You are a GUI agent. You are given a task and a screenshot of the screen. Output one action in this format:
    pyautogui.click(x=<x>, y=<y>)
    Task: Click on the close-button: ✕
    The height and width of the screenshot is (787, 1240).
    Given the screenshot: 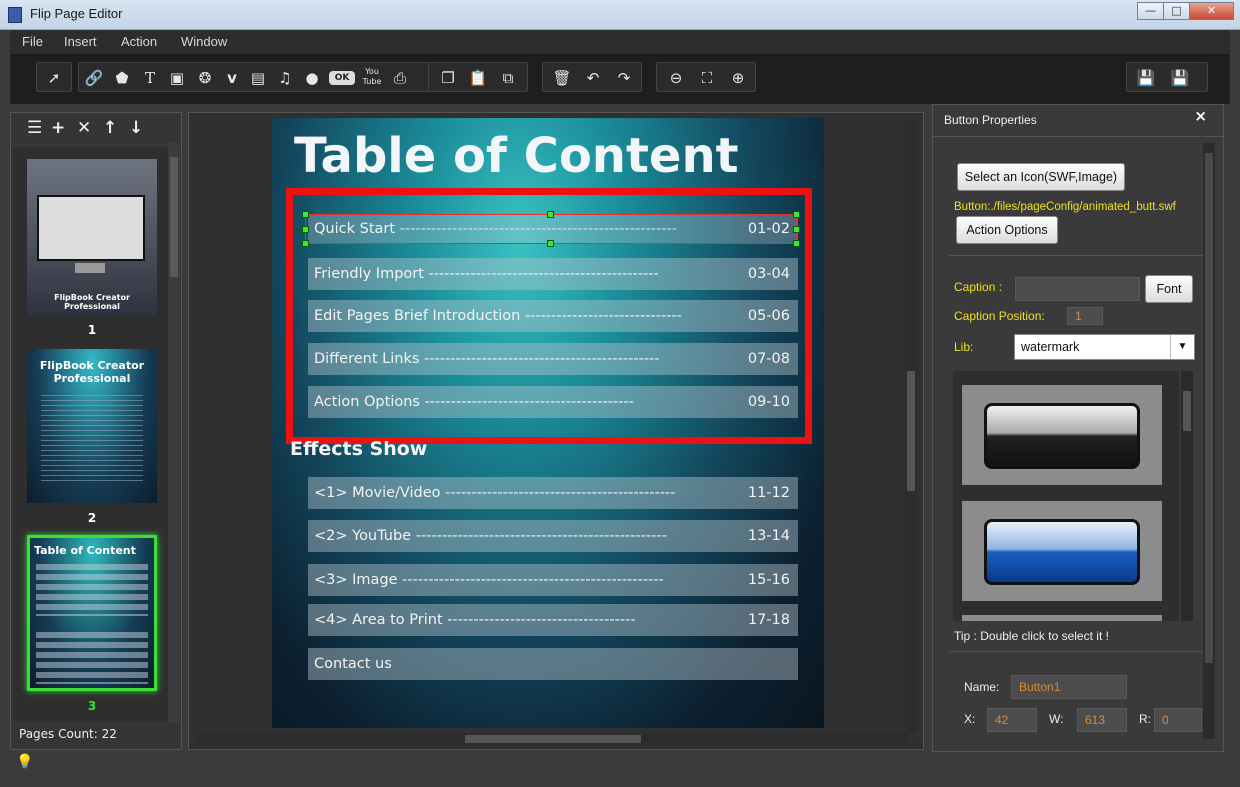 What is the action you would take?
    pyautogui.click(x=1211, y=11)
    